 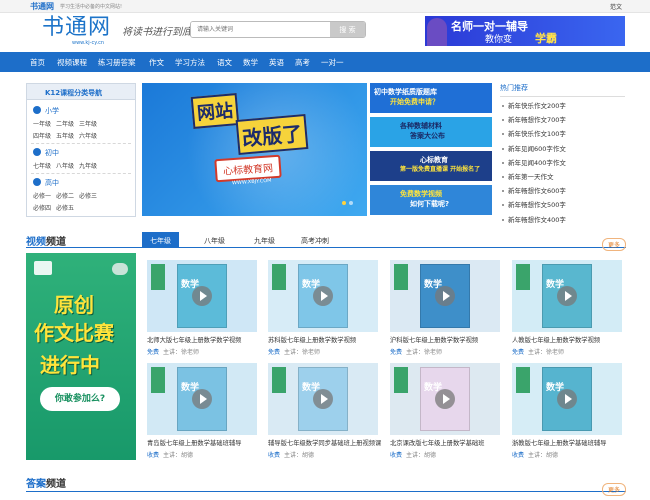 I want to click on nav-item-home: 首页, so click(x=37, y=62).